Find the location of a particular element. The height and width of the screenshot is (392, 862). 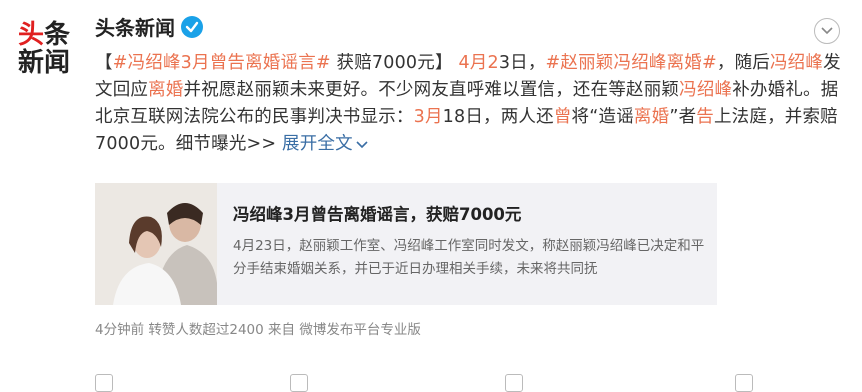

post-text-segment: 获赔7000元】 is located at coordinates (394, 63).